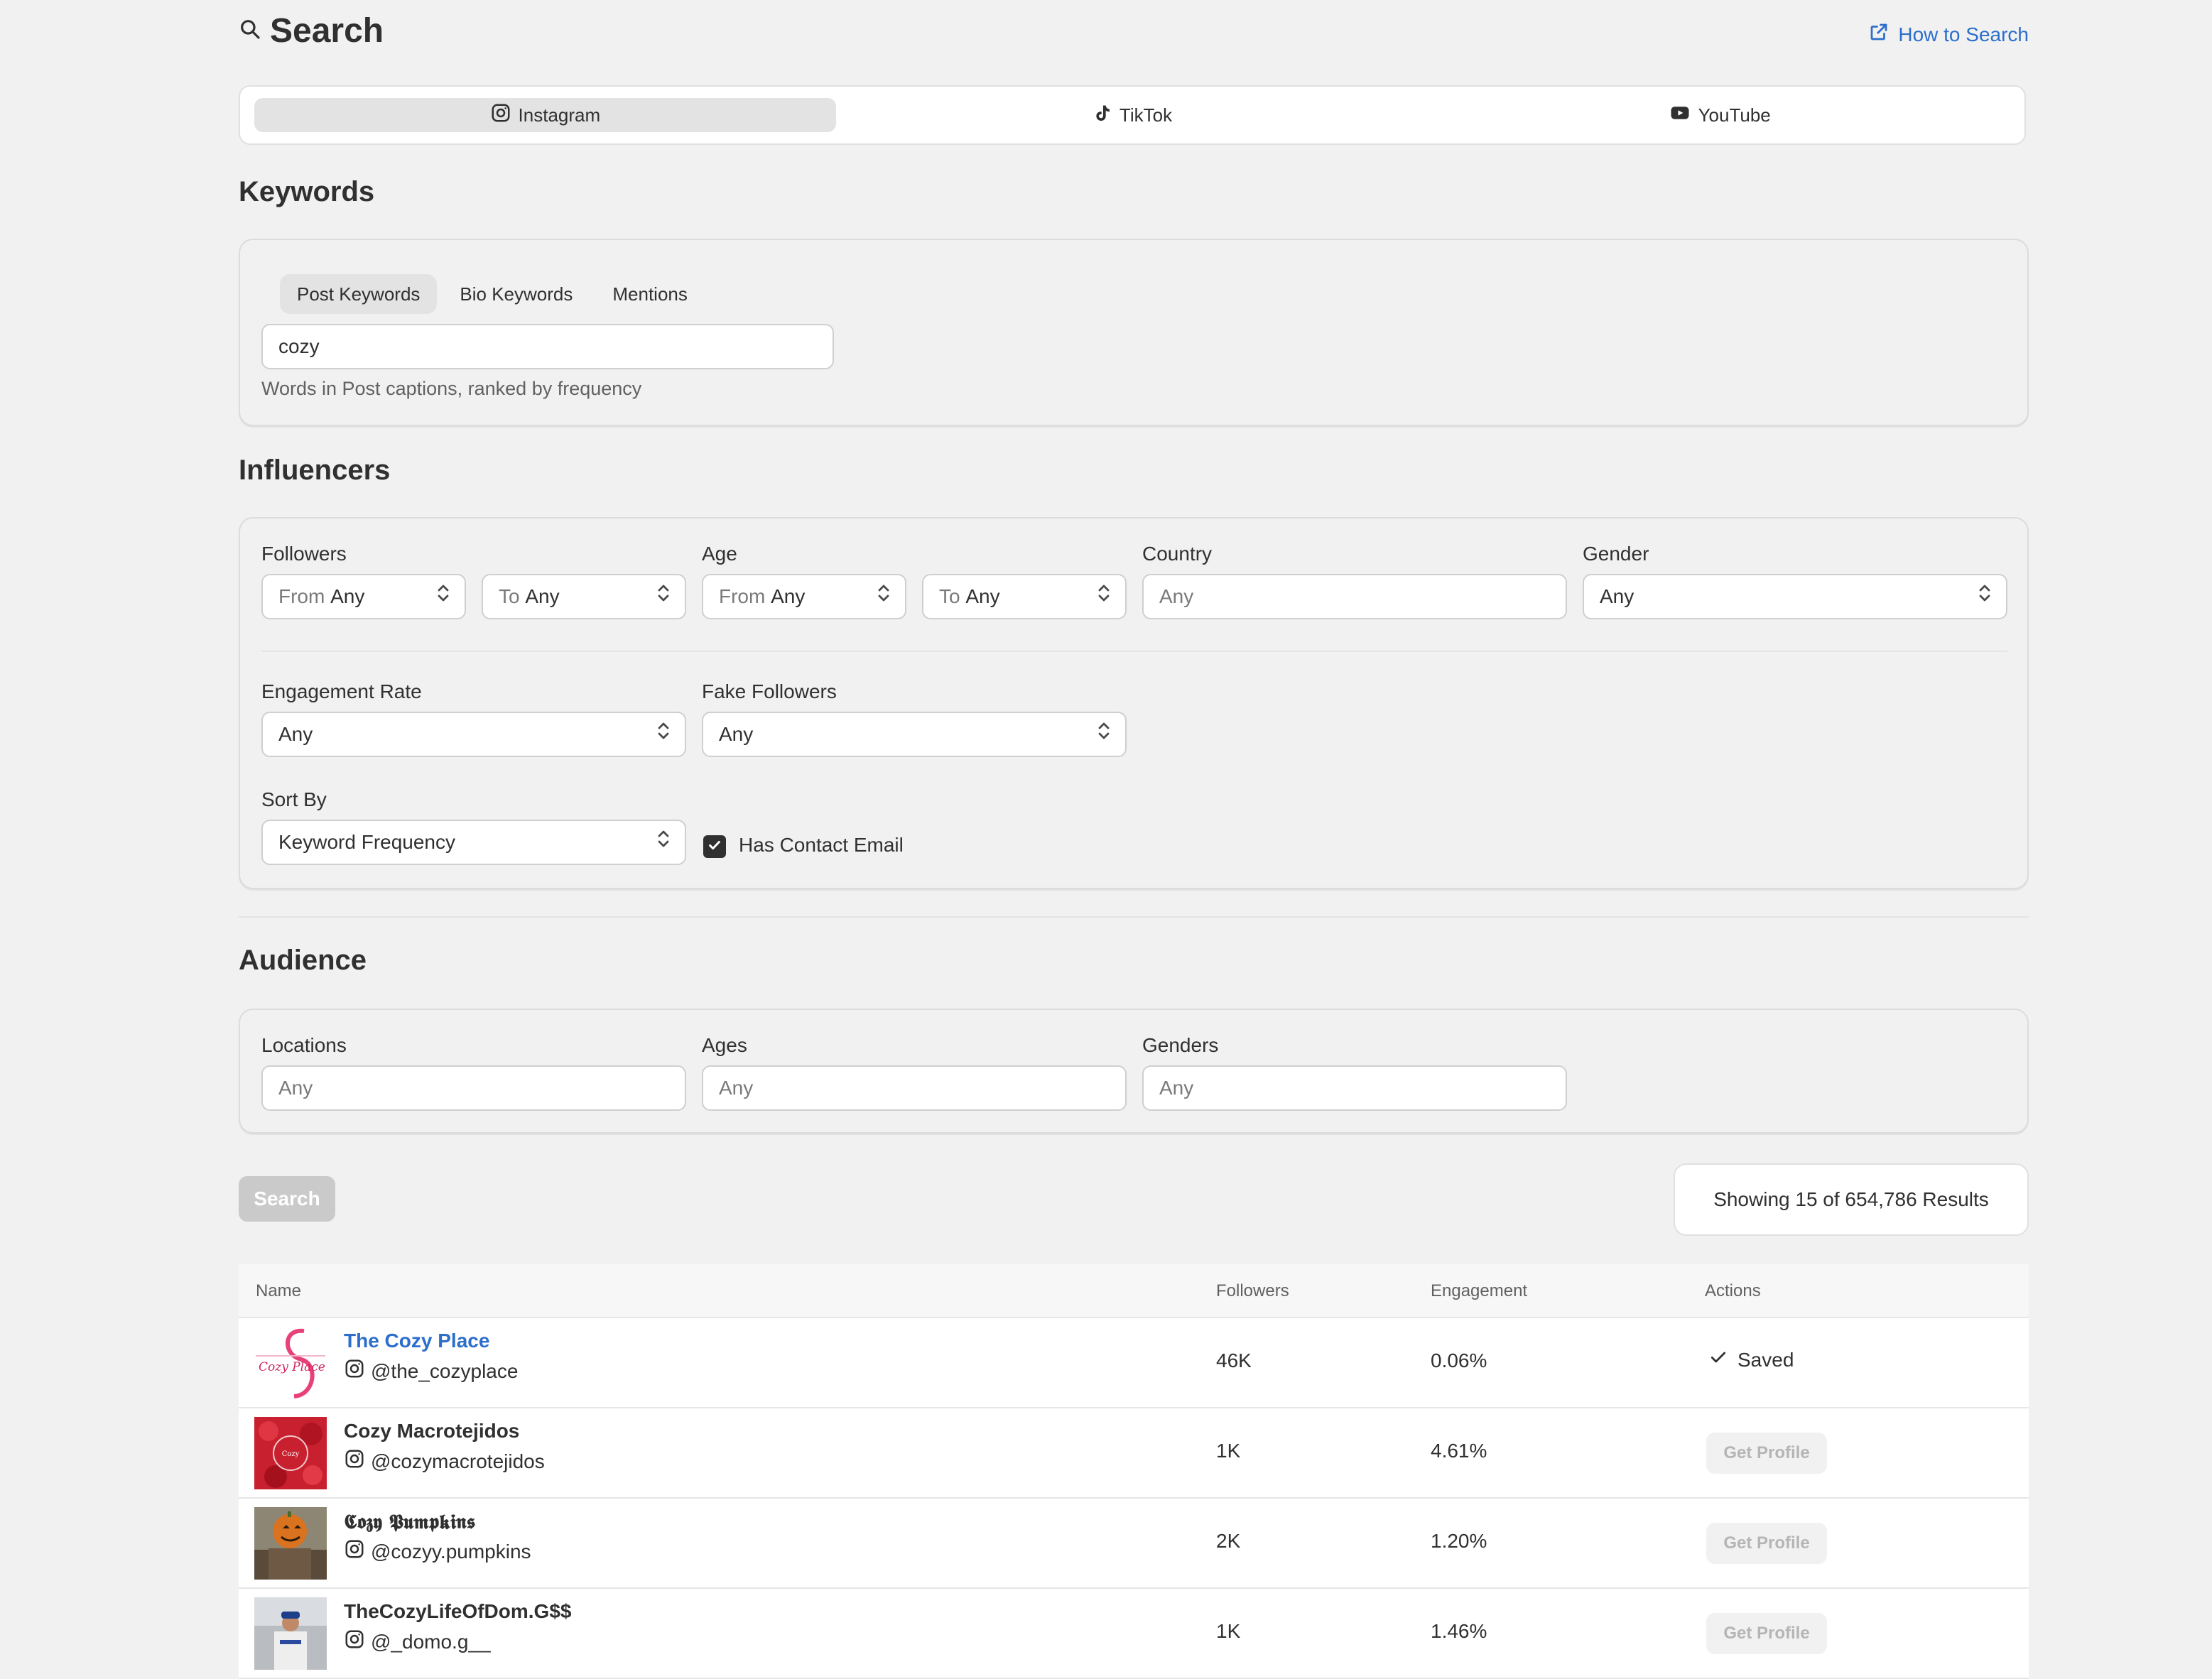  Describe the element at coordinates (409, 1522) in the screenshot. I see `influencer-name: 𝕮𝖔𝖟𝖞 𝕻𝖚𝖒𝖕𝖐𝖎𝖓𝖘` at that location.